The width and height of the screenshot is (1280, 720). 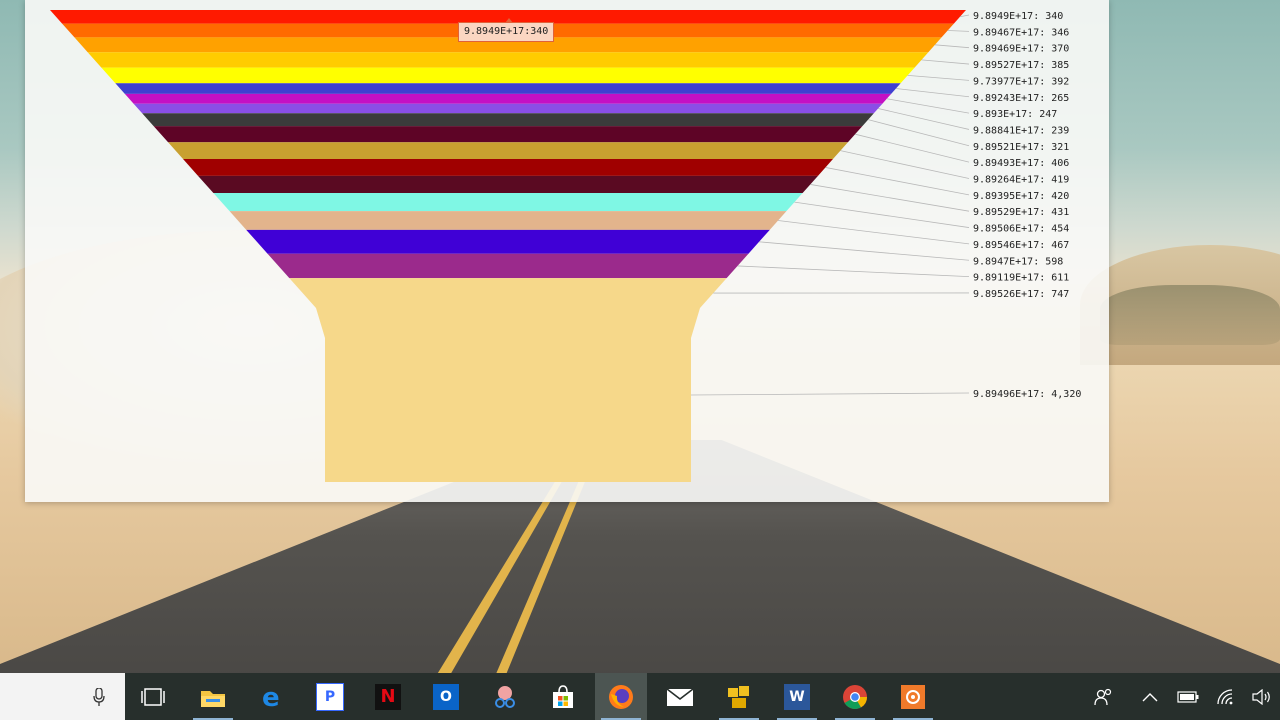 I want to click on pandora-icon: P, so click(x=330, y=696).